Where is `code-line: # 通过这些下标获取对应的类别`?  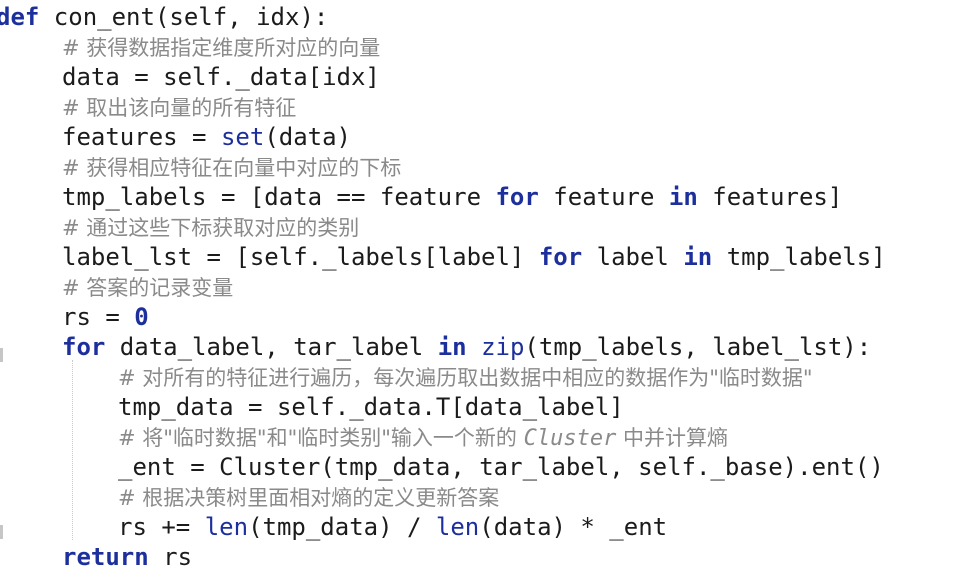
code-line: # 通过这些下标获取对应的类别 is located at coordinates (210, 227).